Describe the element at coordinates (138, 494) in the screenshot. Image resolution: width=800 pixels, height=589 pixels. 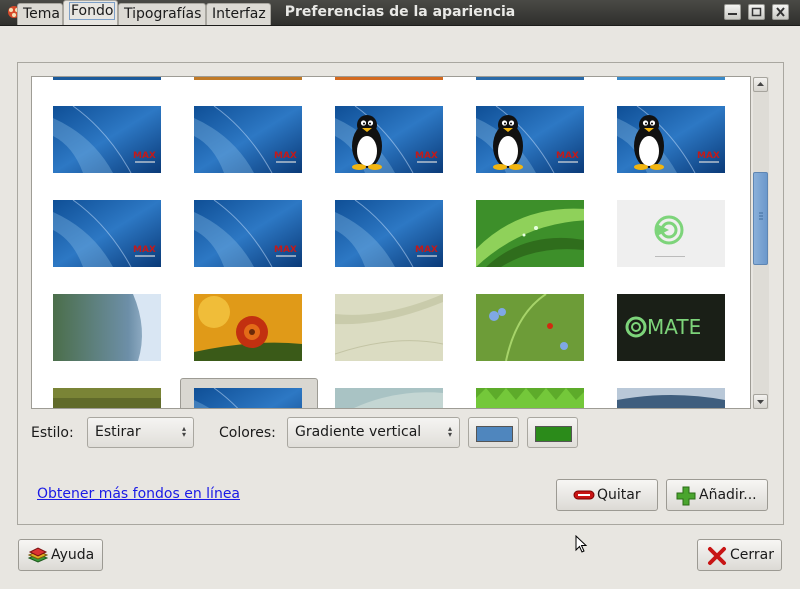
I see `more-backgrounds-link: Obtener más fondos en línea` at that location.